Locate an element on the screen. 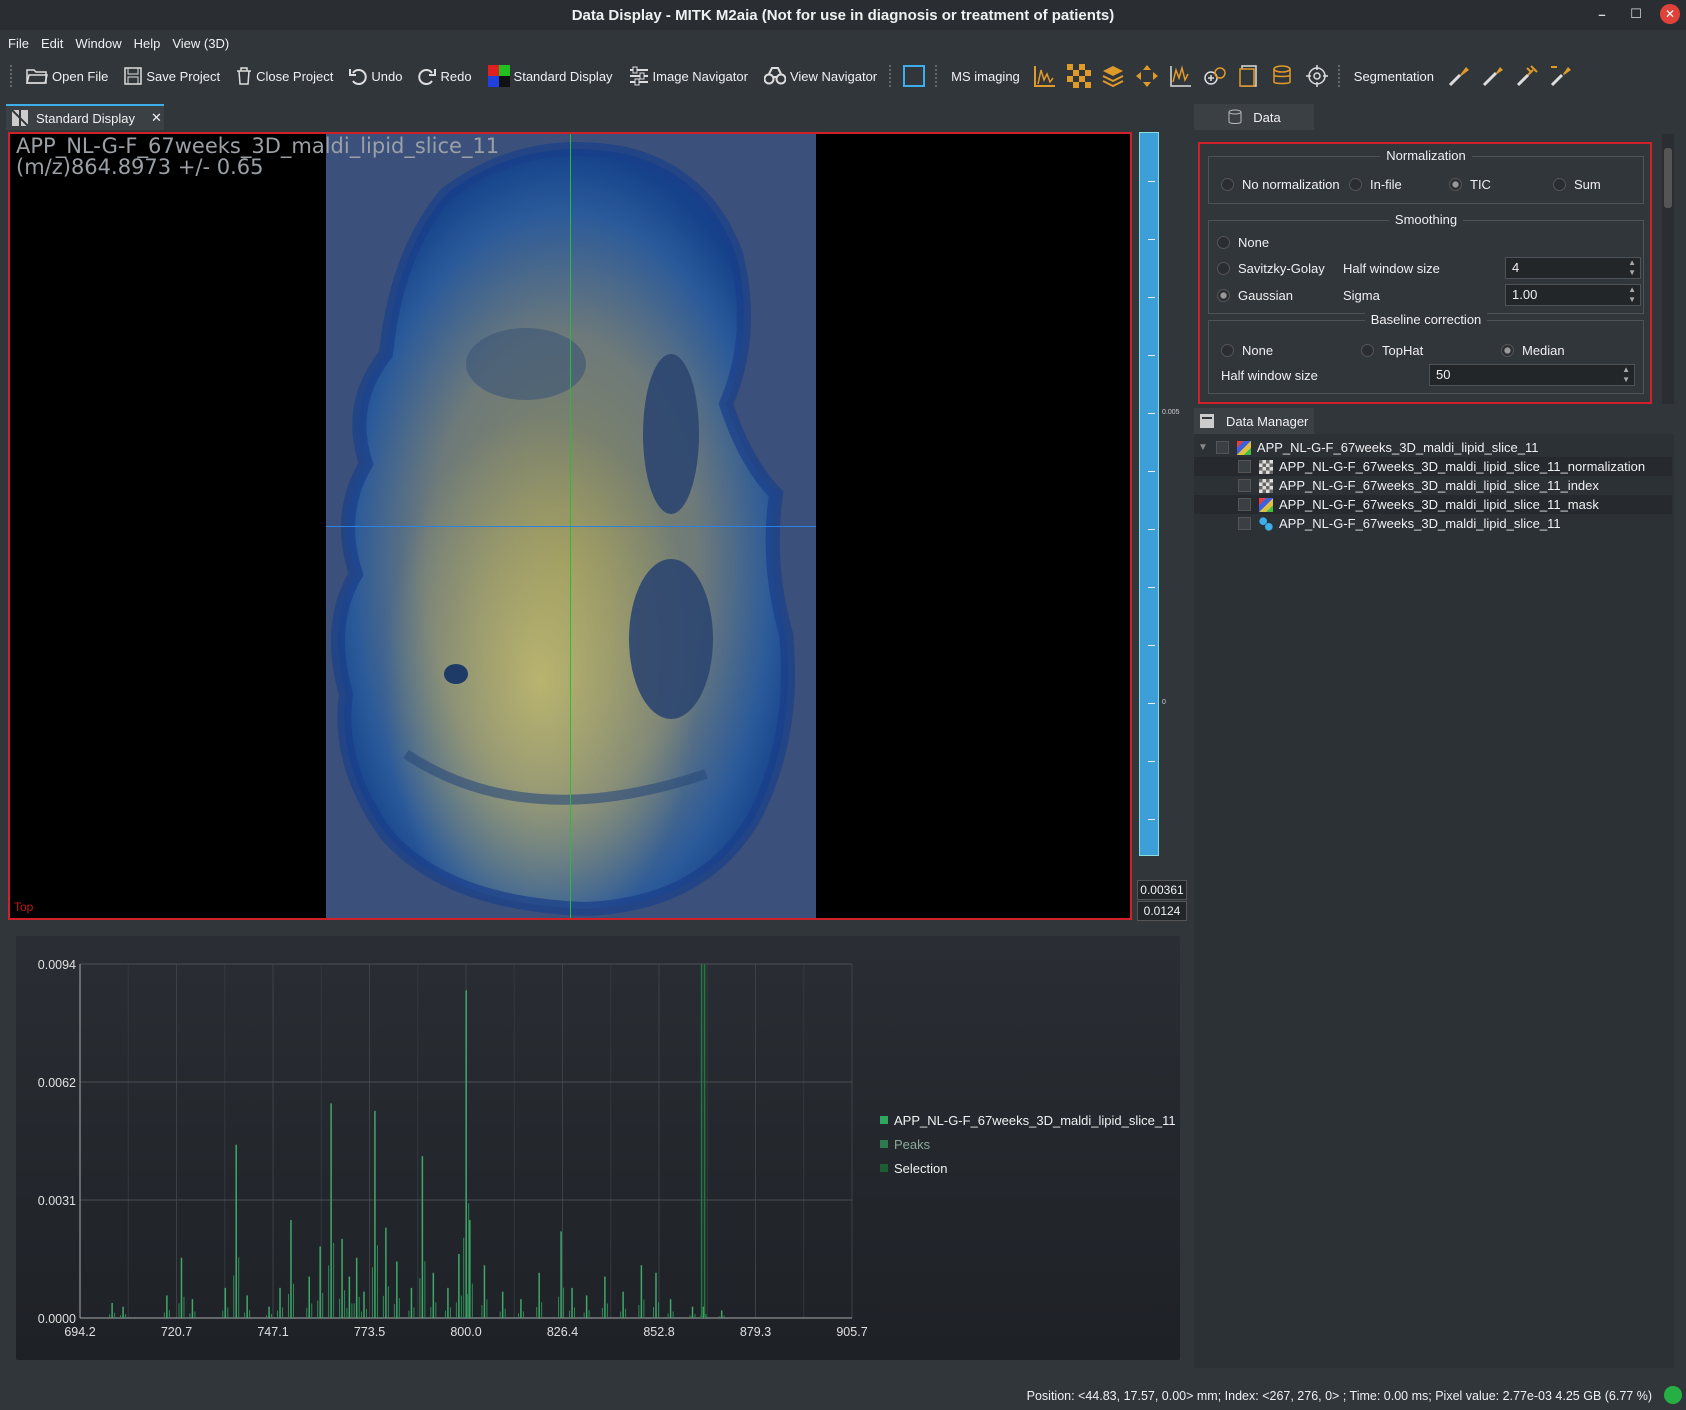  radio-no-normalization: No normalization is located at coordinates (1280, 184).